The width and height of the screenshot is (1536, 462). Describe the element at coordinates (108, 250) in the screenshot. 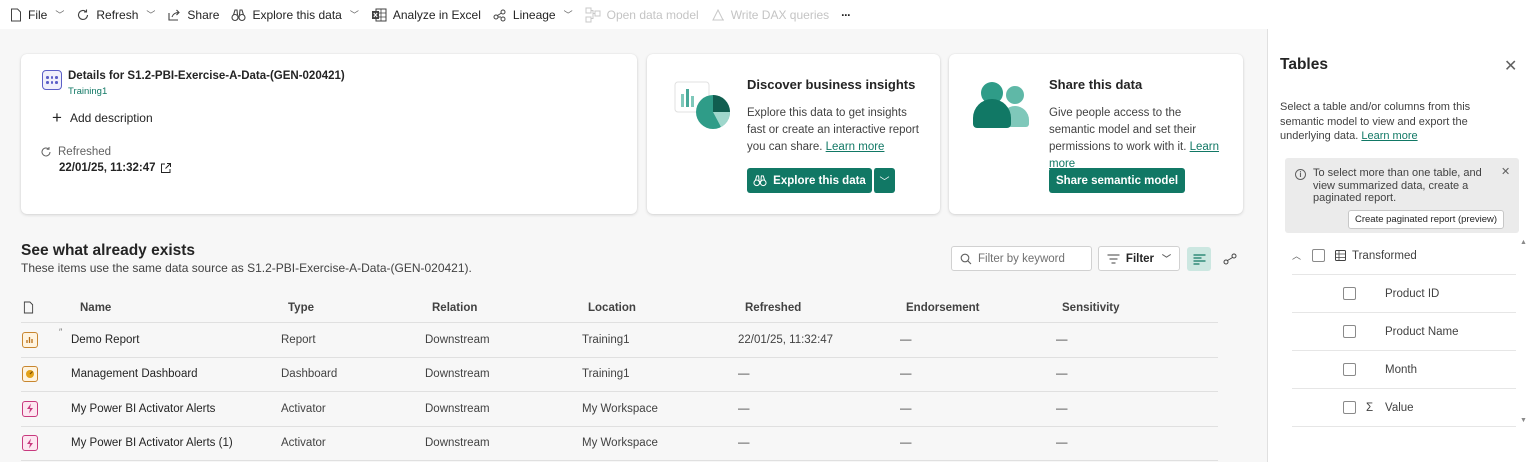

I see `section-title: See what already exists` at that location.